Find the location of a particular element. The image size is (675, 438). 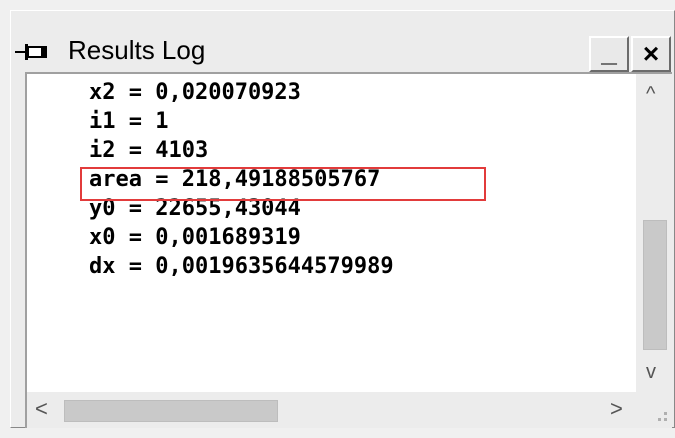

resize-grip-icon is located at coordinates (654, 410).